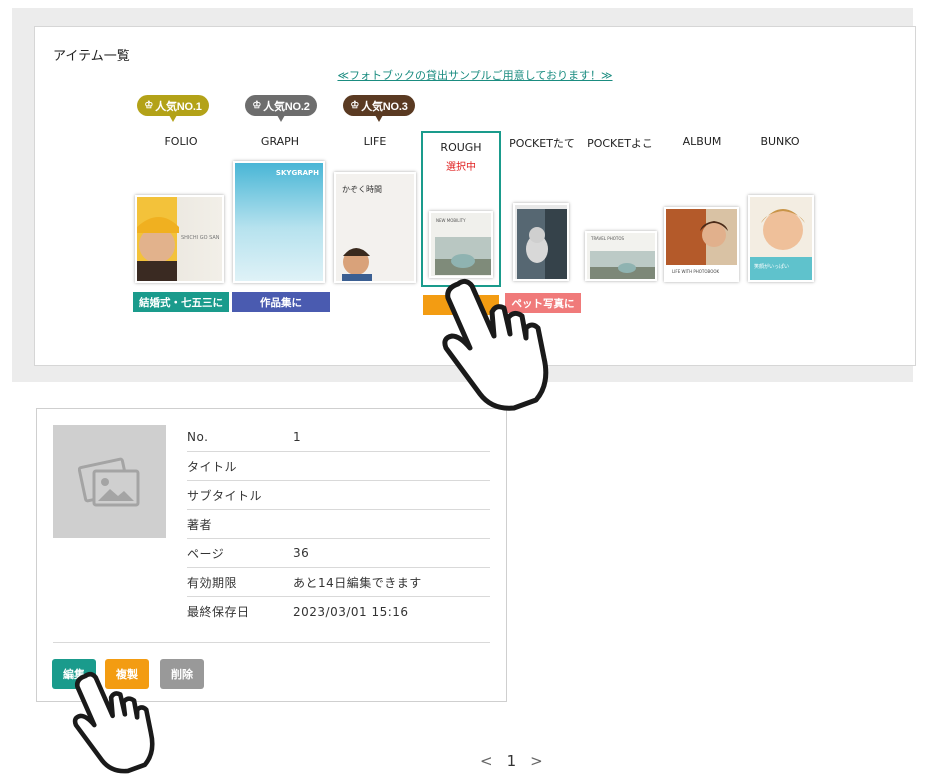  I want to click on product-pocket-yoko: POCKETよこ, so click(620, 143).